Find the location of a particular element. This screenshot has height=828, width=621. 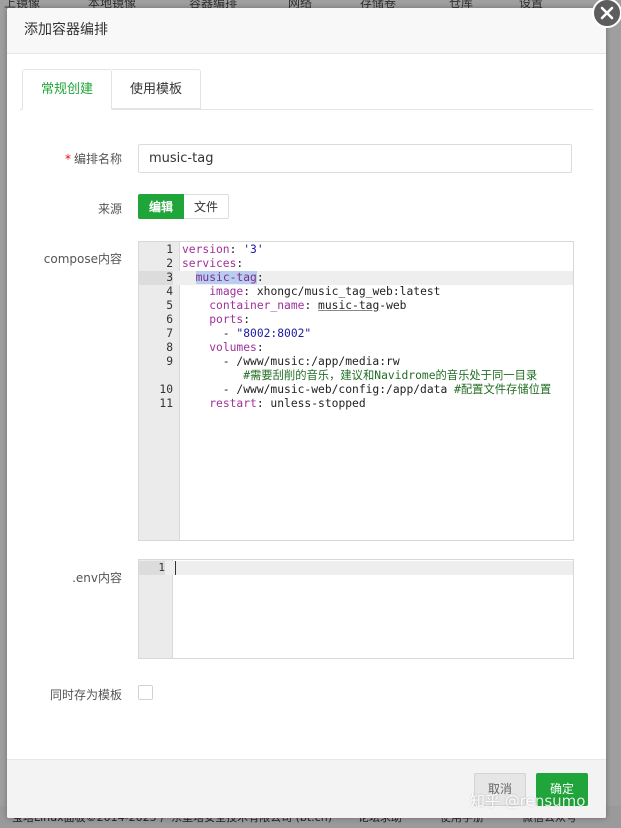

code-text: services: is located at coordinates (212, 264).